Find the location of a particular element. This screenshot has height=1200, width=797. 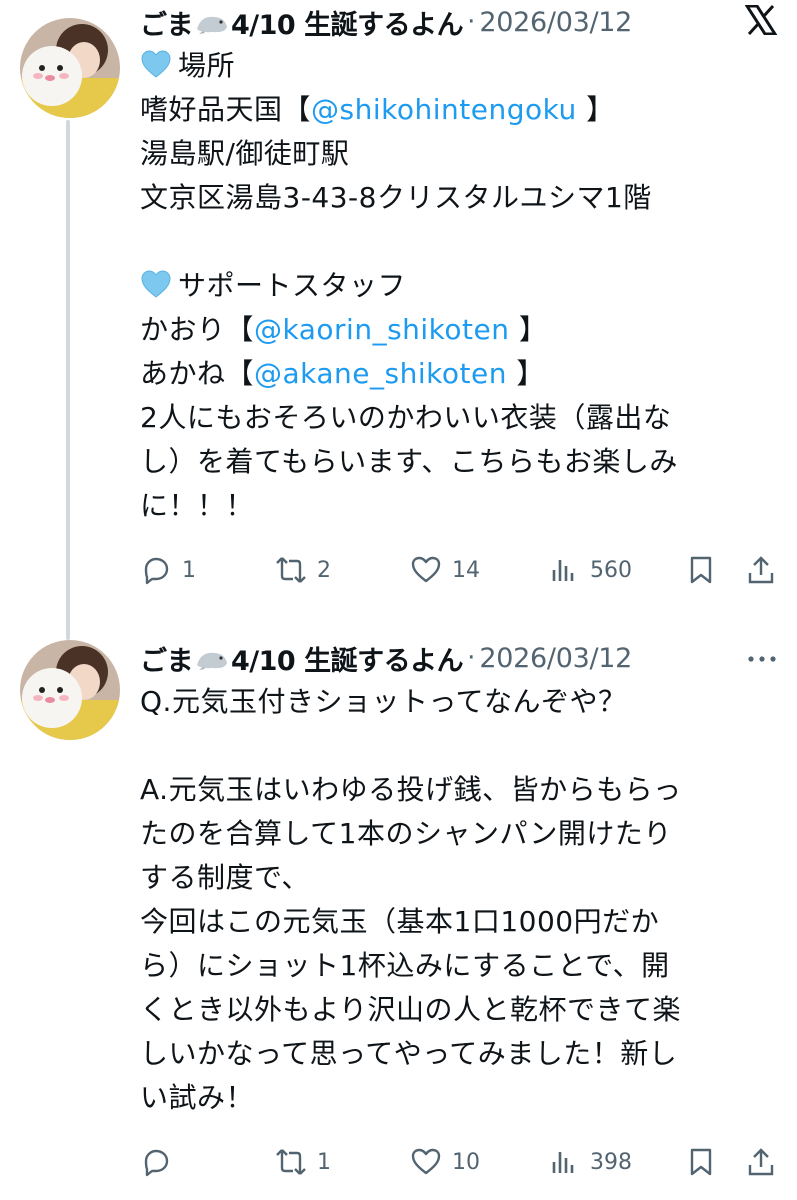

mention-link: @kaorin_shikoten is located at coordinates (381, 329).